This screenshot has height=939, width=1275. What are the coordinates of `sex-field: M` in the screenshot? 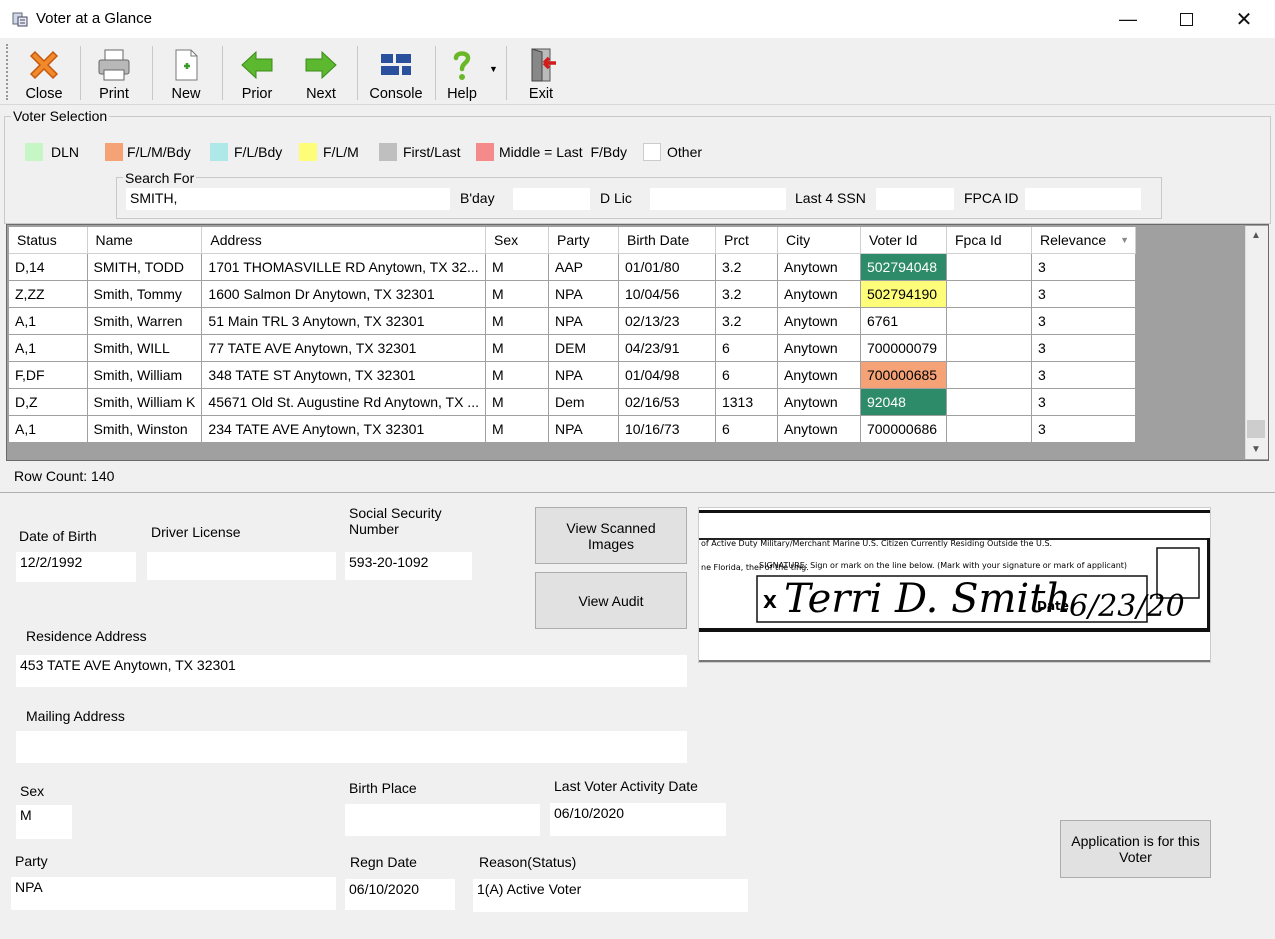 It's located at (44, 822).